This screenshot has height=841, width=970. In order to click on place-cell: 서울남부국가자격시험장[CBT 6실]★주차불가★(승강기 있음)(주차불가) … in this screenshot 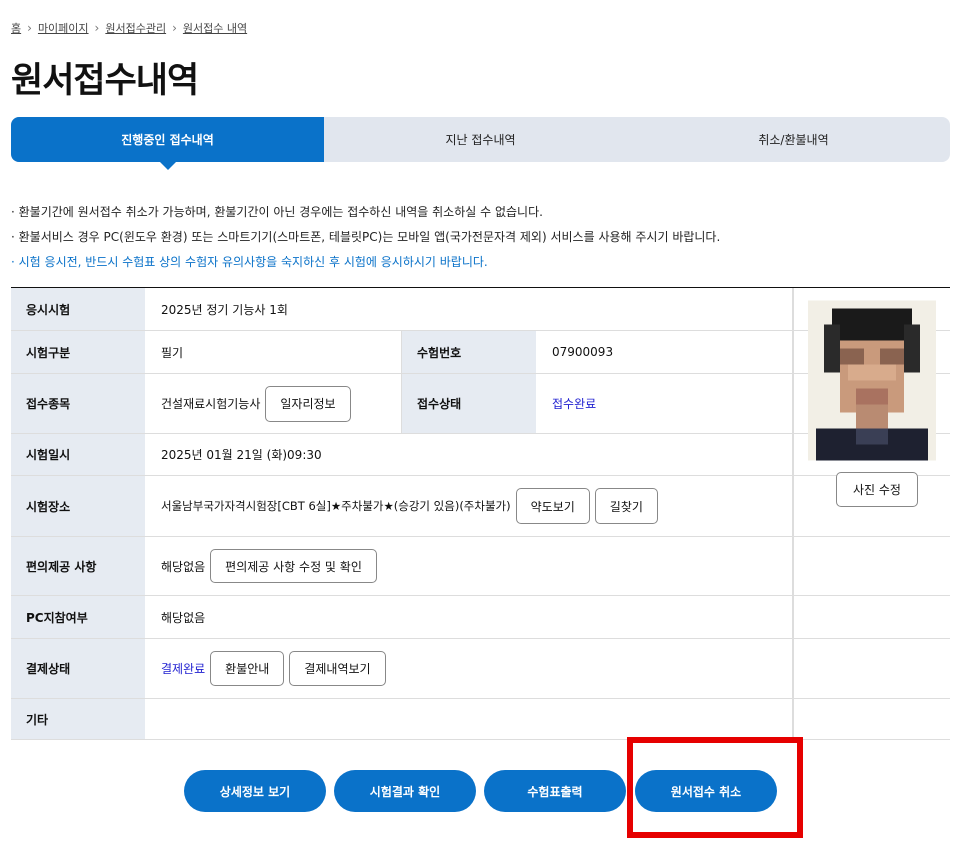, I will do `click(469, 506)`.